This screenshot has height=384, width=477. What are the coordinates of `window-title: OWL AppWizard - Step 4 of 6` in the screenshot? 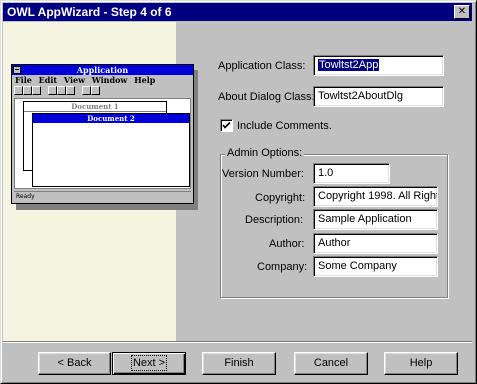 It's located at (89, 12).